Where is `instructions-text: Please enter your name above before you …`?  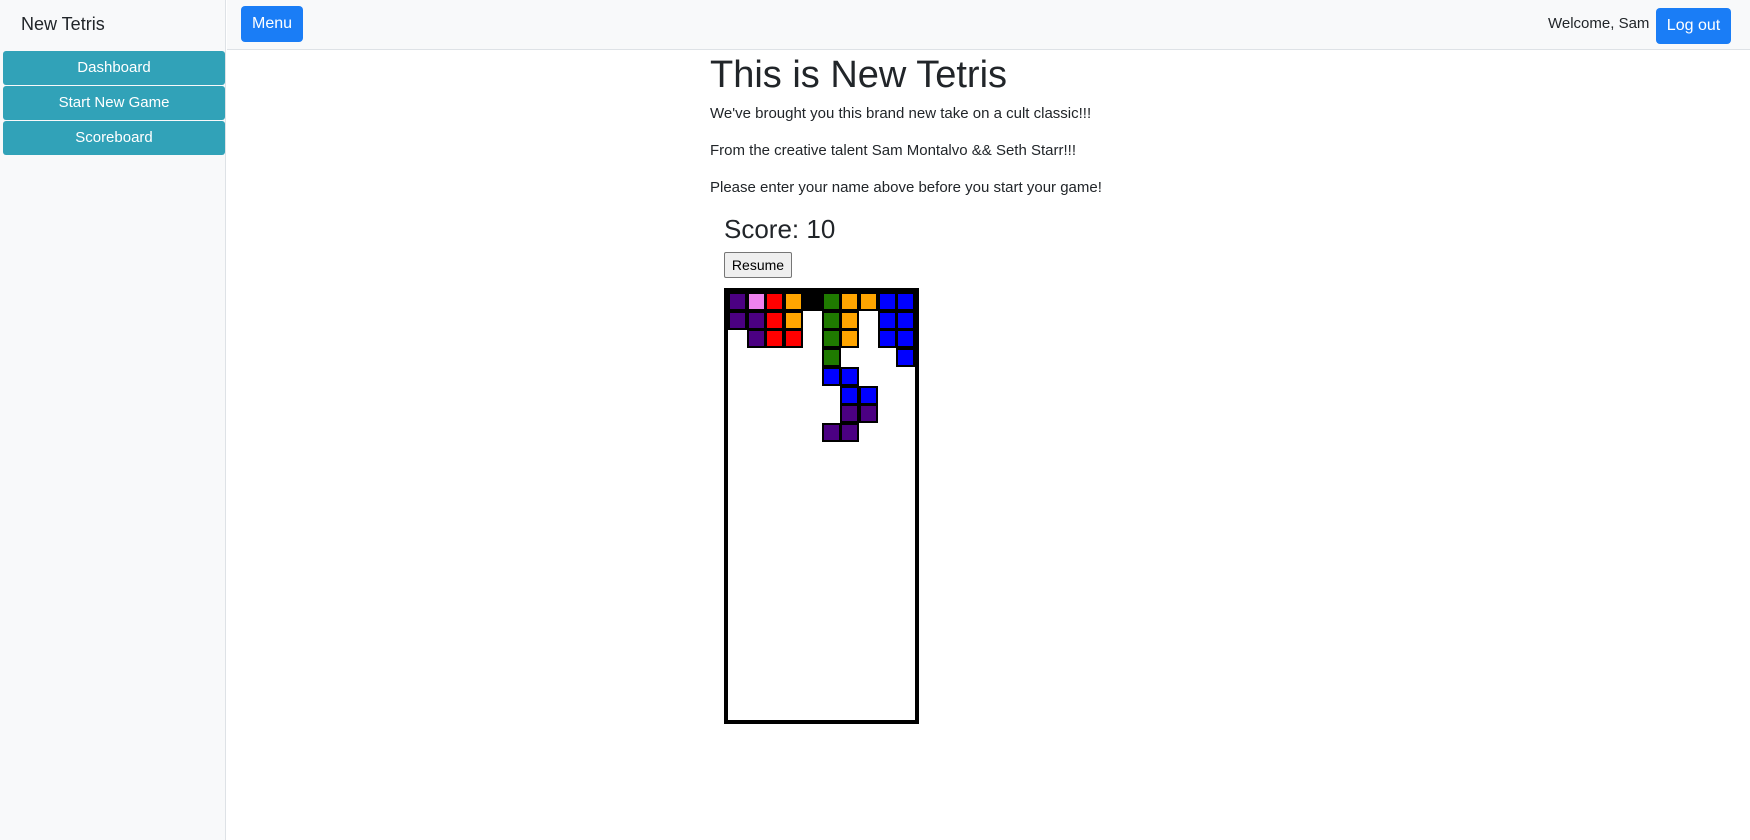 instructions-text: Please enter your name above before you … is located at coordinates (906, 187).